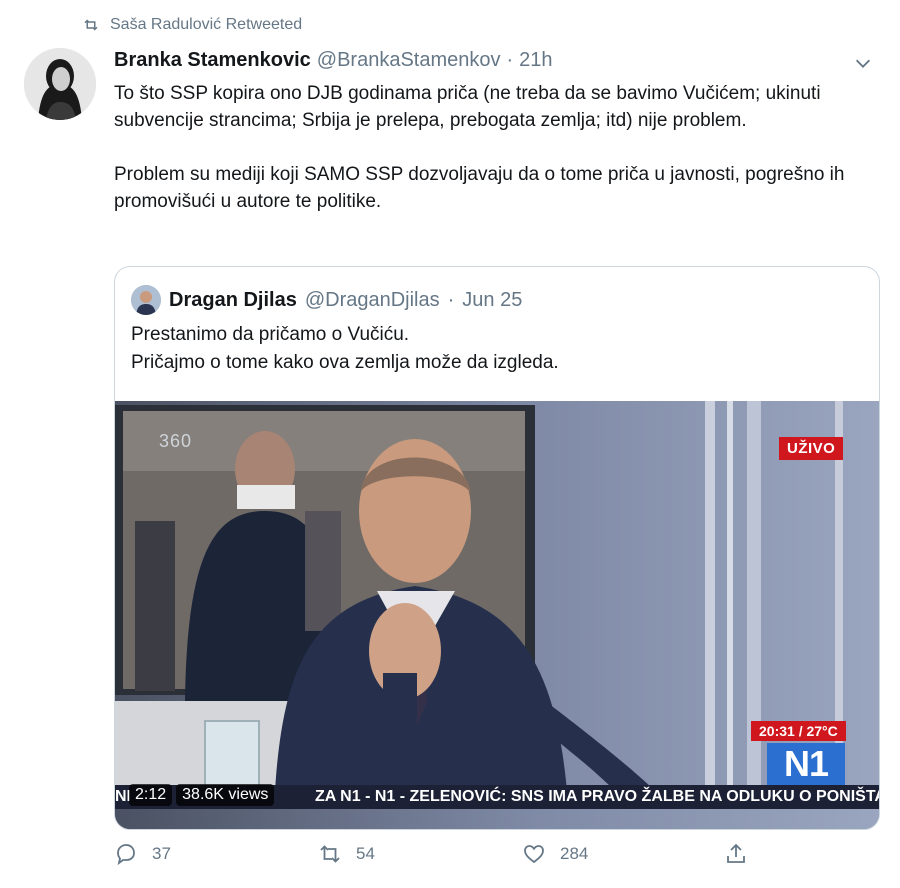 This screenshot has height=888, width=900. I want to click on retweeted-by: Saša Radulović Retweeted, so click(192, 25).